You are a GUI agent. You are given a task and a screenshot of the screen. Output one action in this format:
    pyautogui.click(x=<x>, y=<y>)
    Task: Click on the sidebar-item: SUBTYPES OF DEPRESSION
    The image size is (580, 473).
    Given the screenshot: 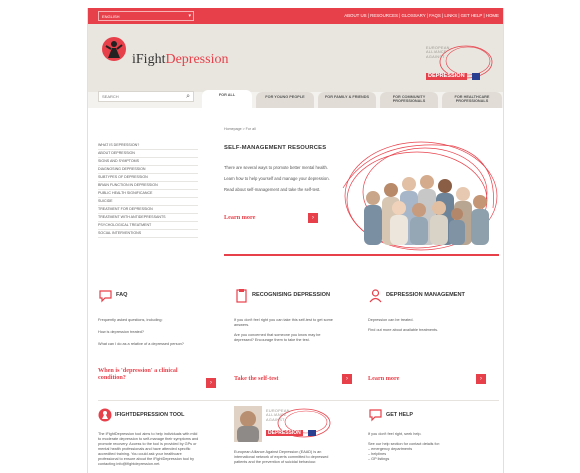 What is the action you would take?
    pyautogui.click(x=148, y=178)
    